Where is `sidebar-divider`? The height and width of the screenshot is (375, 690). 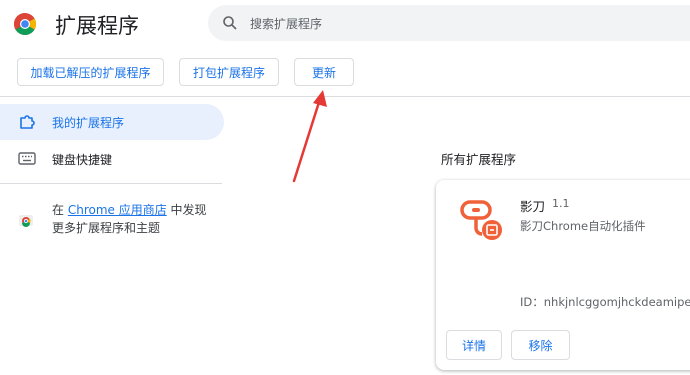
sidebar-divider is located at coordinates (111, 183).